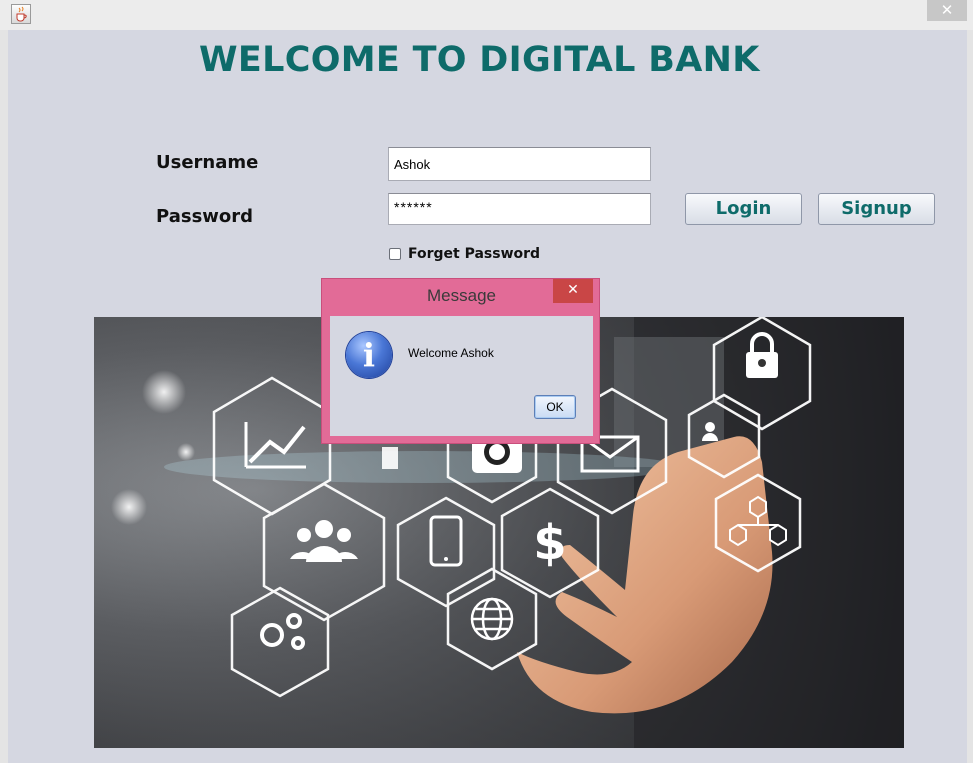 This screenshot has height=763, width=973. I want to click on forget-password-label: Forget Password, so click(474, 254).